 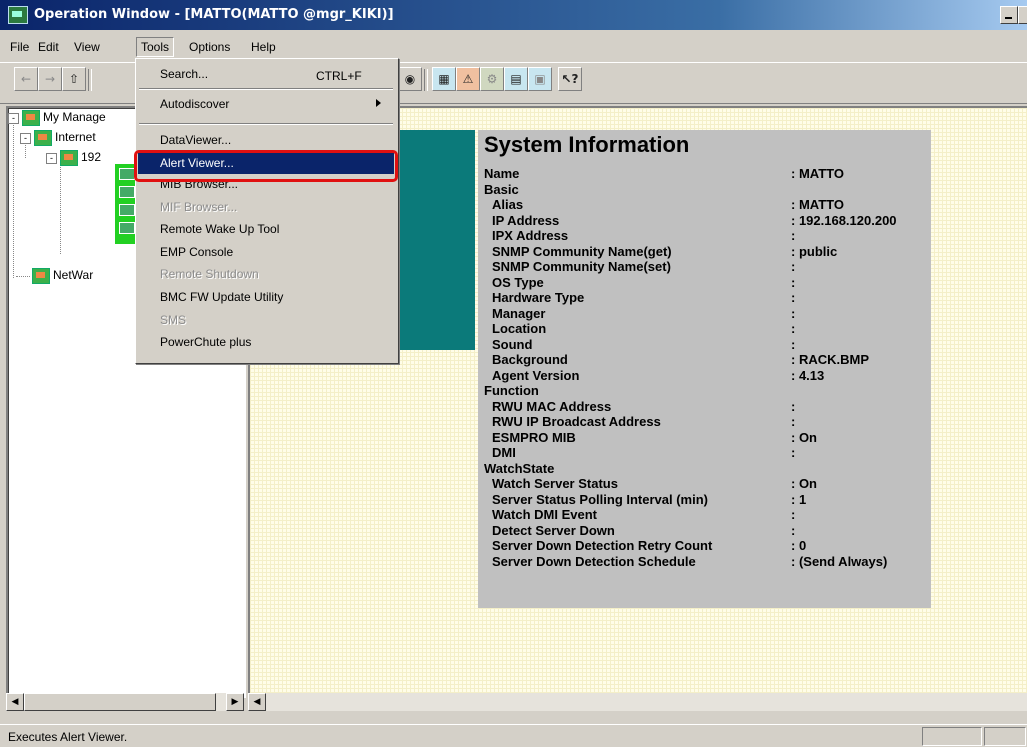 I want to click on sysinfo-label: Server Down Detection Retry Count, so click(x=602, y=545).